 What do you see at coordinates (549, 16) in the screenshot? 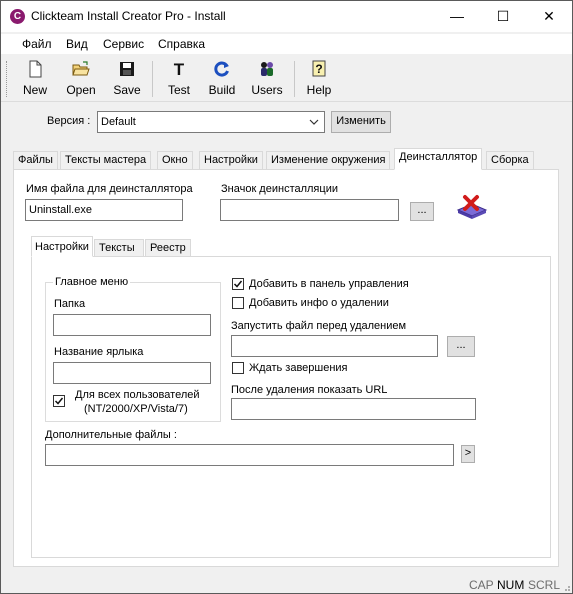
I see `close-button: ✕` at bounding box center [549, 16].